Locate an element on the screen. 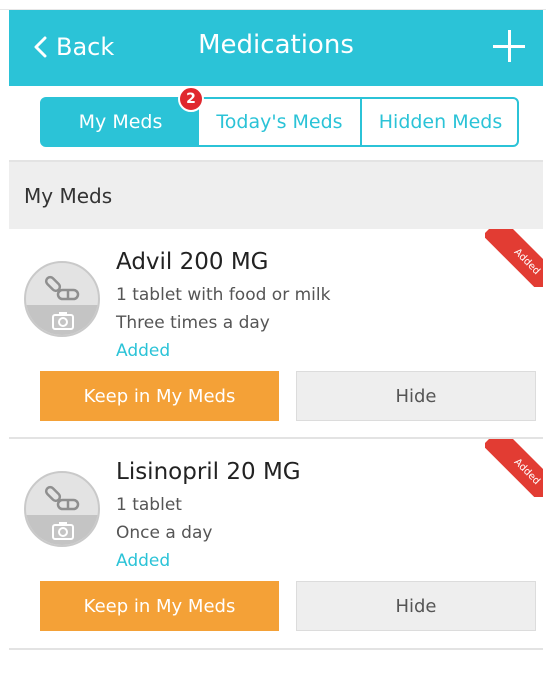  tab-my-meds: My Meds is located at coordinates (120, 122).